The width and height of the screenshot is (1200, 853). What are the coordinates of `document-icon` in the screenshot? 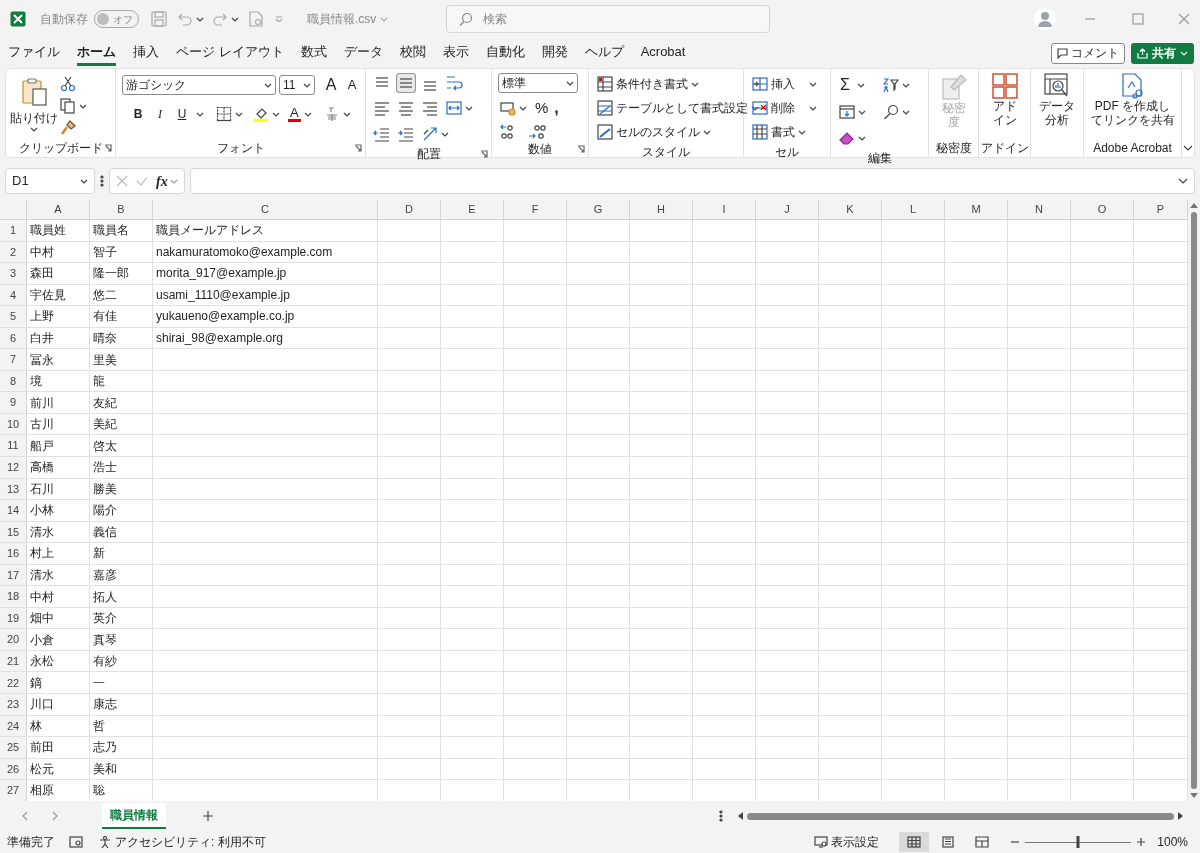 It's located at (256, 19).